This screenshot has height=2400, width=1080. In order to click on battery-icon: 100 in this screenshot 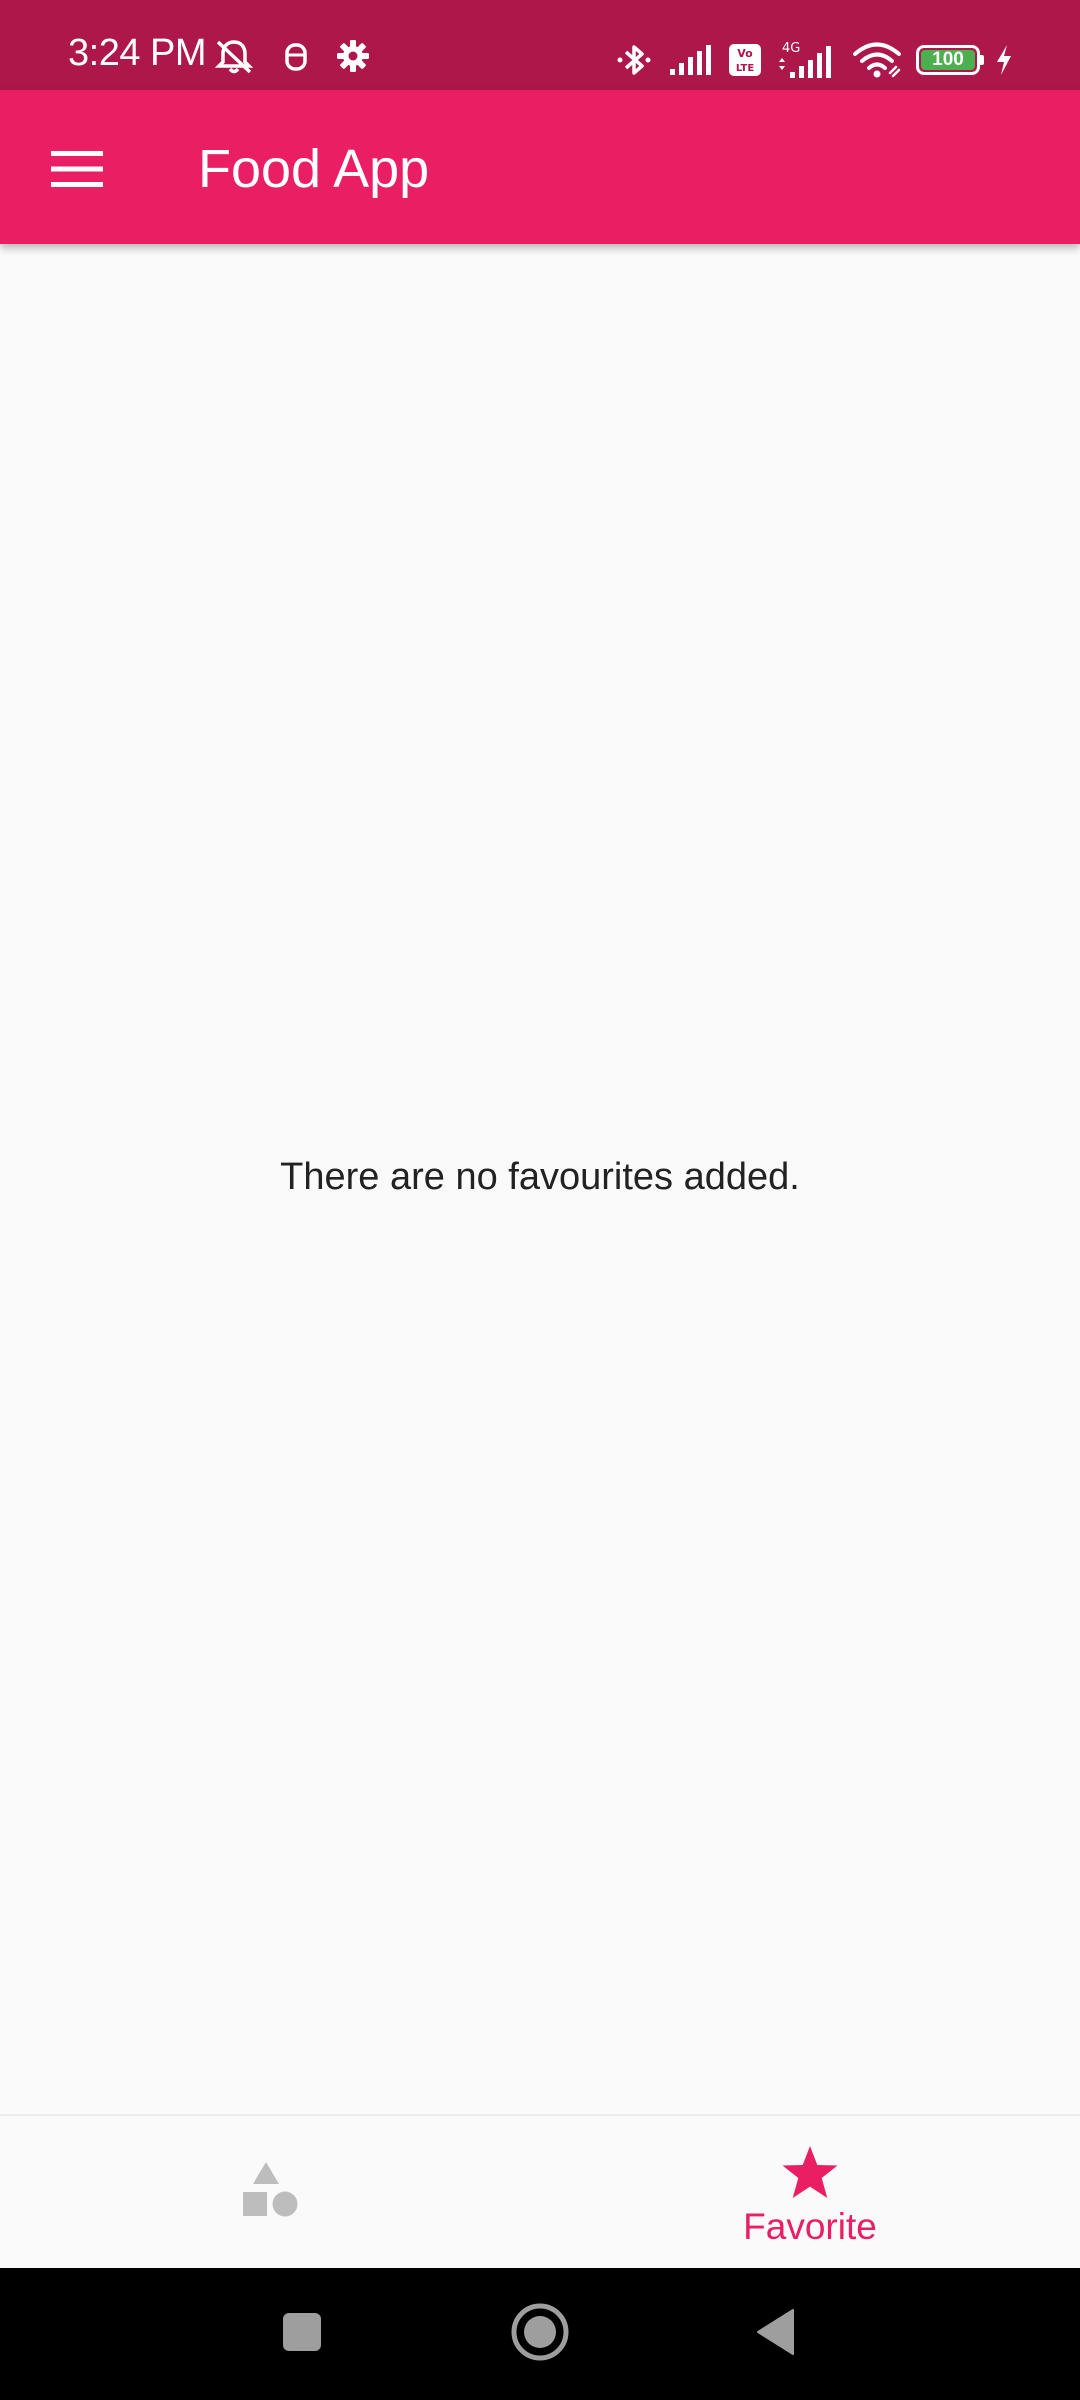, I will do `click(950, 60)`.